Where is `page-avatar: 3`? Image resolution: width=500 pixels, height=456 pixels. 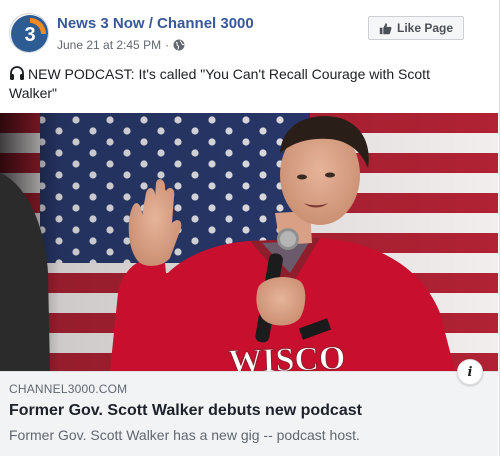 page-avatar: 3 is located at coordinates (29, 33).